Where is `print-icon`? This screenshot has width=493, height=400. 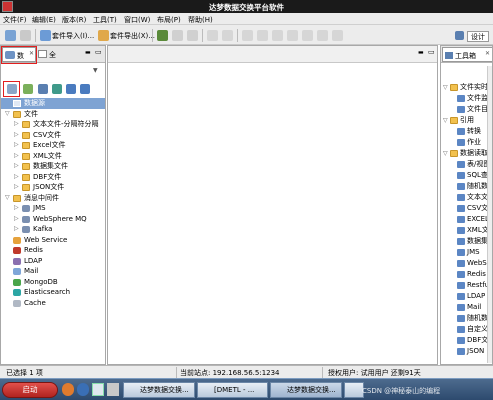 print-icon is located at coordinates (192, 35).